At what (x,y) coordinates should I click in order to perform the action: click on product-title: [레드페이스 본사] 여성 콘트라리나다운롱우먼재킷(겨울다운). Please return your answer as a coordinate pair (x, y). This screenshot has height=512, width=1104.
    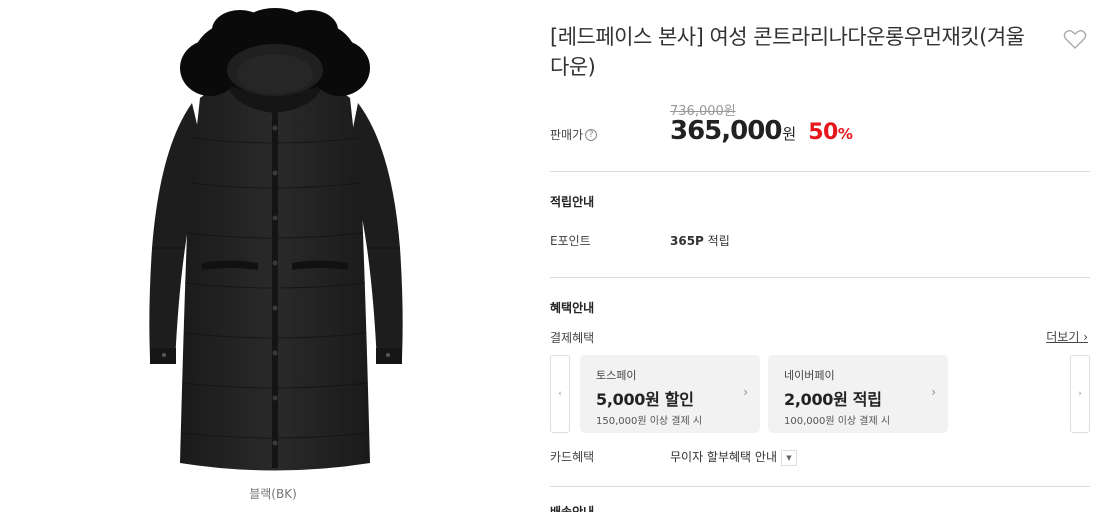
    Looking at the image, I should click on (787, 52).